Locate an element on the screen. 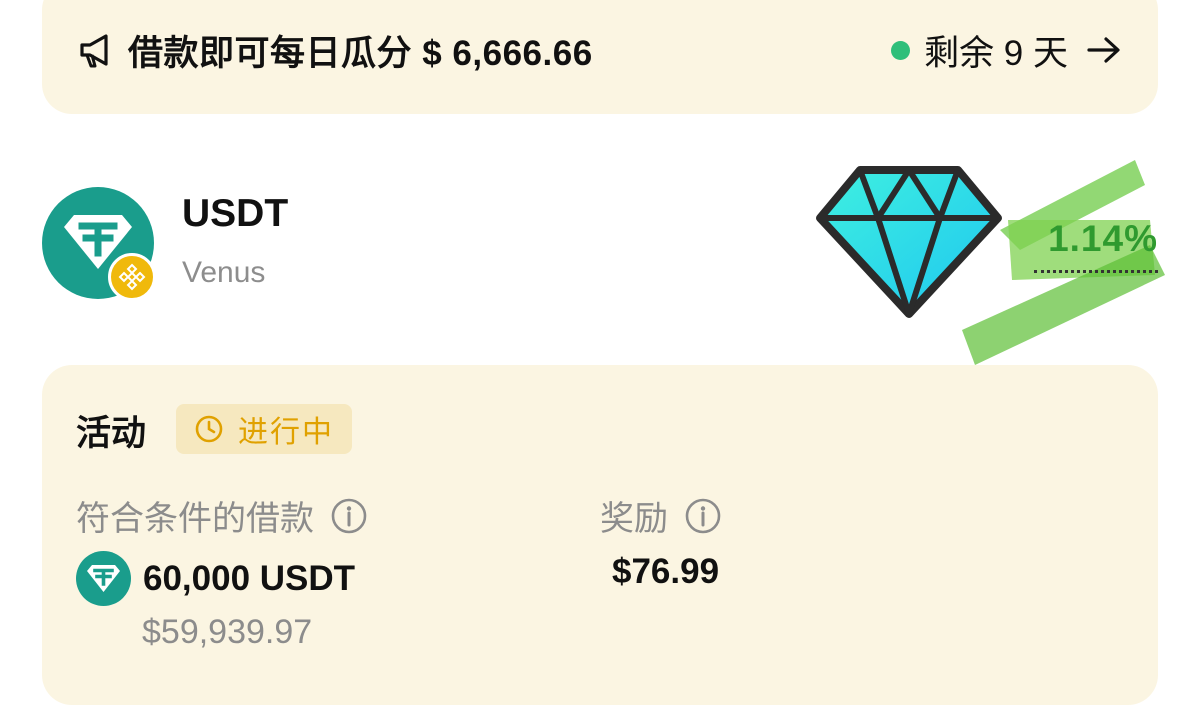 The width and height of the screenshot is (1200, 705). eligible-borrow-label-text: 符合条件的借款 is located at coordinates (195, 519).